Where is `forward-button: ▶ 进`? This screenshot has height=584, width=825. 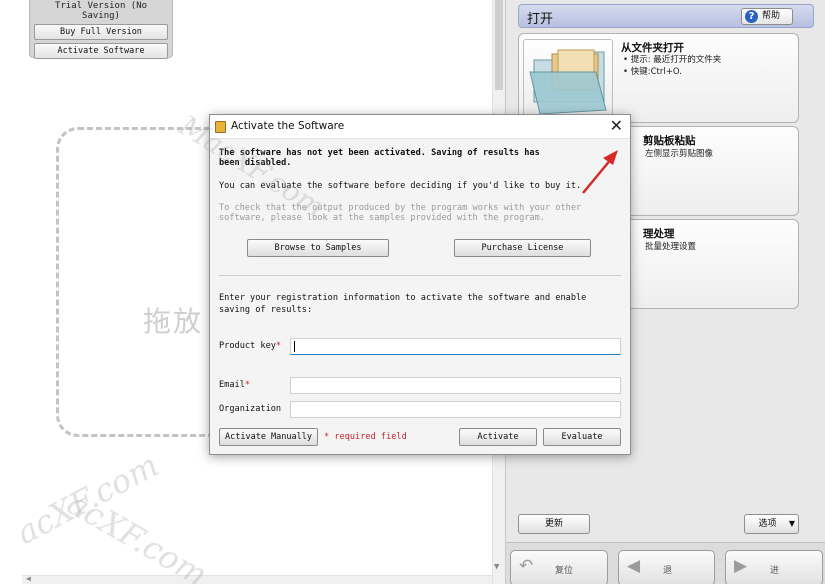 forward-button: ▶ 进 is located at coordinates (774, 567).